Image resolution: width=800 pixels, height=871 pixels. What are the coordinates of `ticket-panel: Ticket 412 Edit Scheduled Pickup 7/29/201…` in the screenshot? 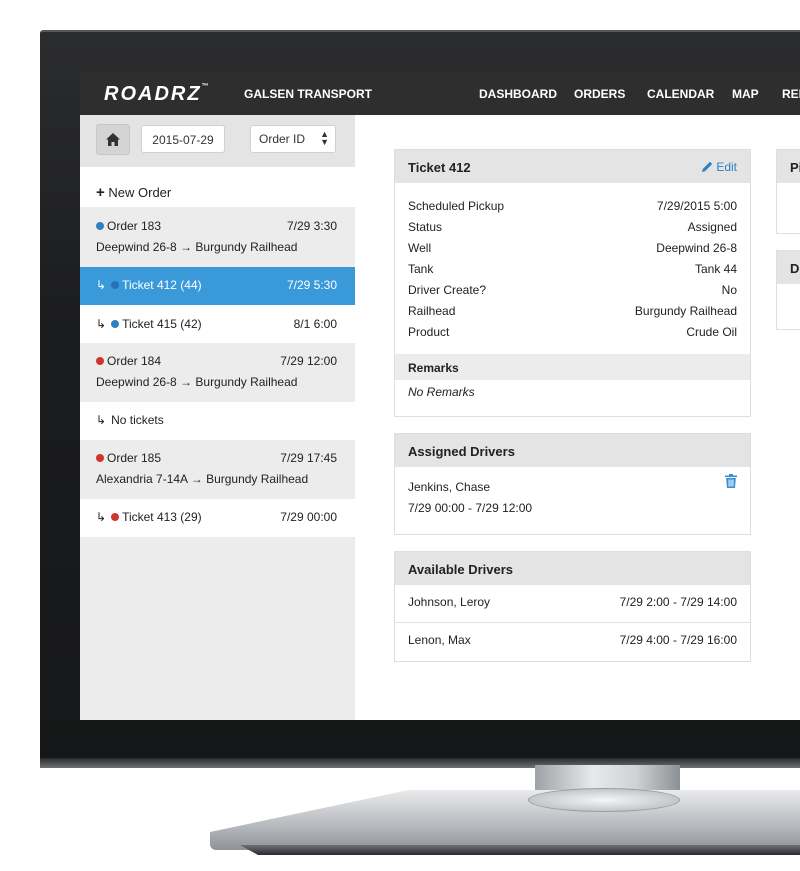 It's located at (572, 283).